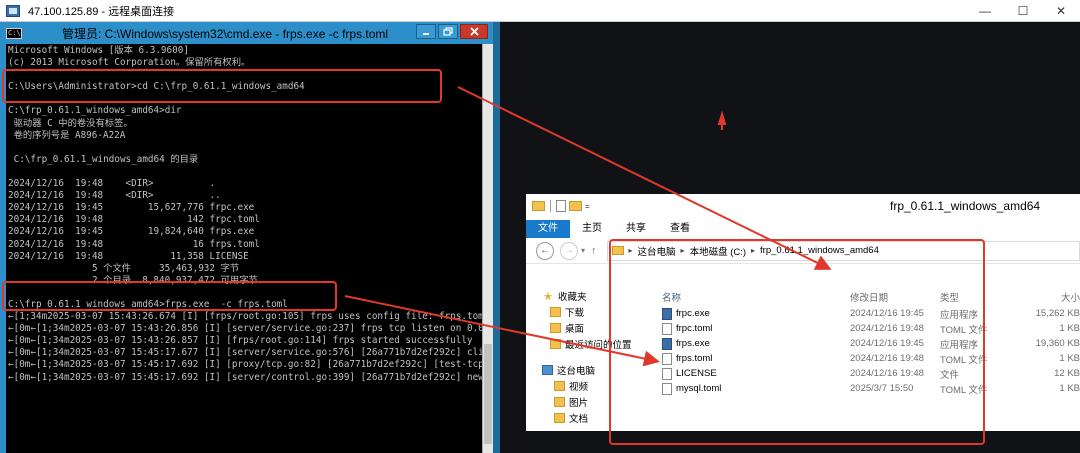 Image resolution: width=1080 pixels, height=453 pixels. I want to click on file-name-cell: frpc.exe, so click(749, 313).